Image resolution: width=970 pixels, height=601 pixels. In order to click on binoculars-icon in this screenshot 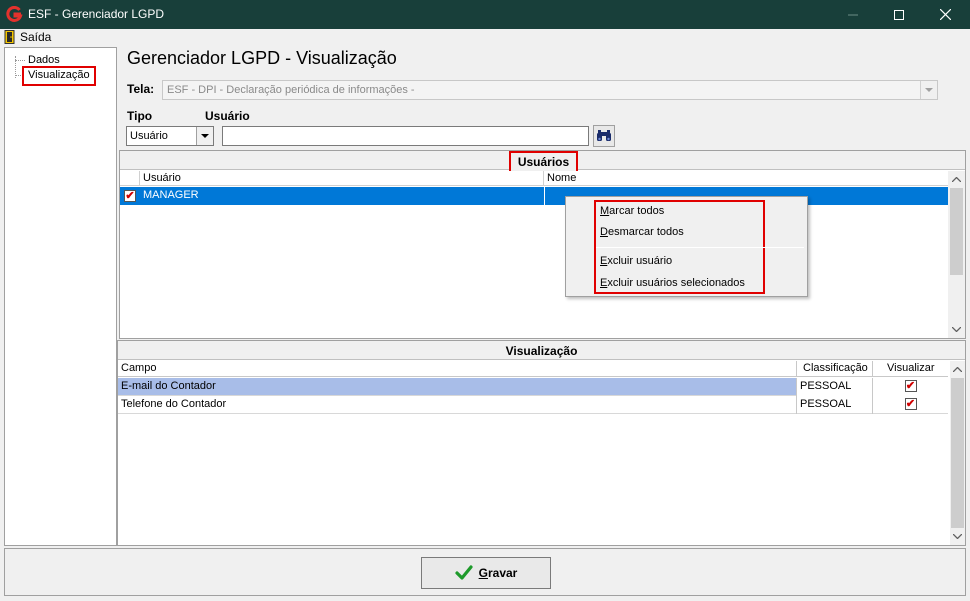, I will do `click(604, 135)`.